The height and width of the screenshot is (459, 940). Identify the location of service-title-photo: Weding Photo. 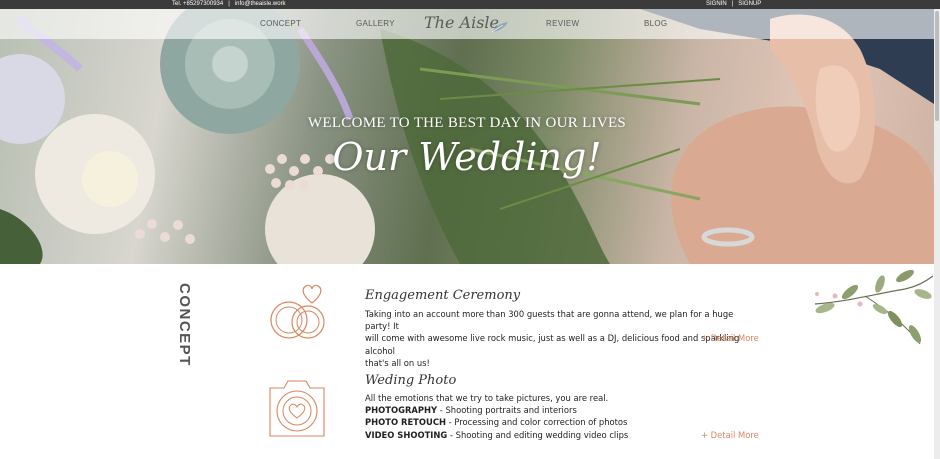
(411, 380).